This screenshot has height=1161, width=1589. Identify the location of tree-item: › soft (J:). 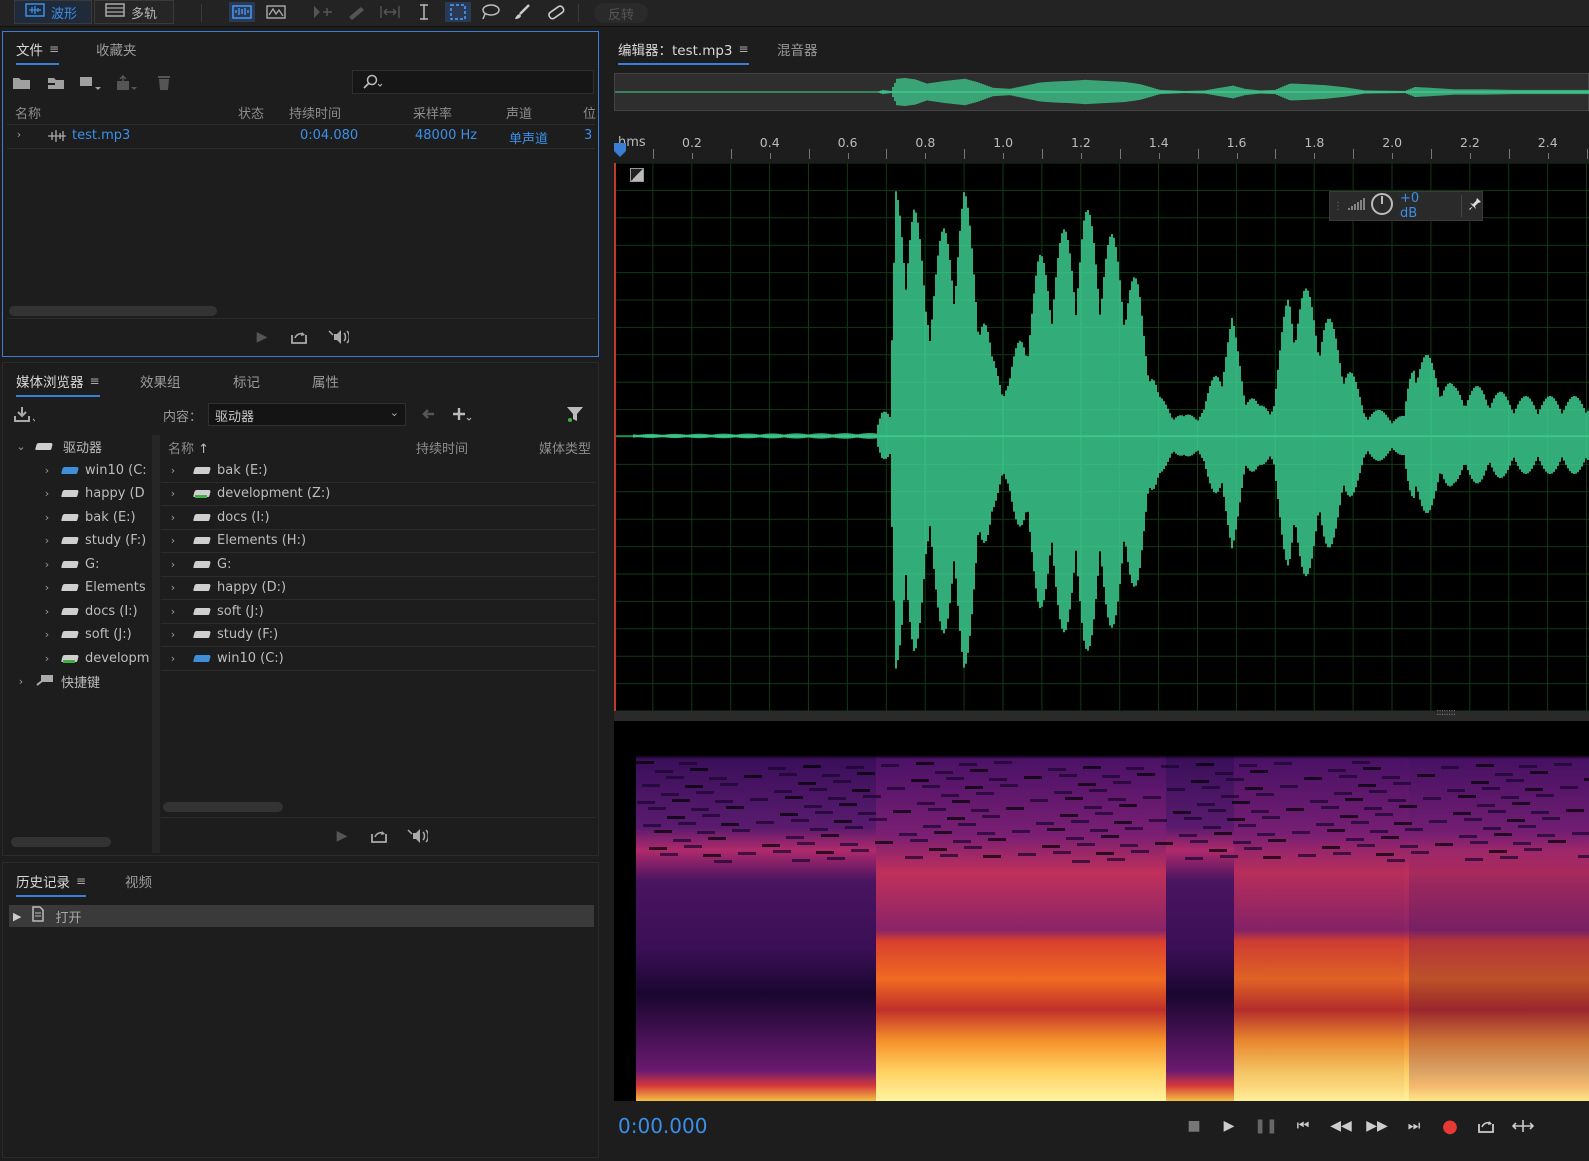
(81, 635).